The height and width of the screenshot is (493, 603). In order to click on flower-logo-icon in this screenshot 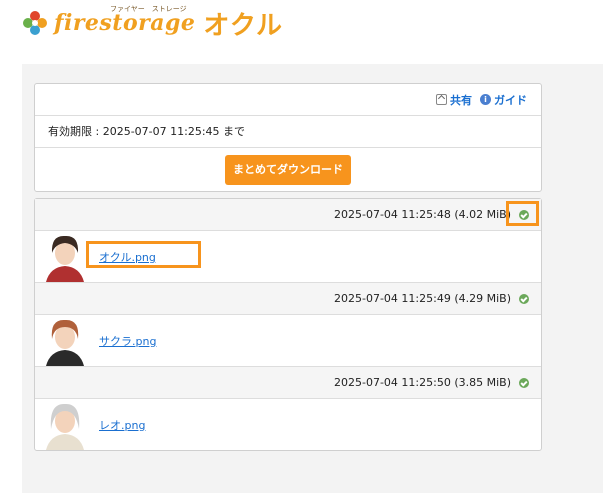, I will do `click(35, 23)`.